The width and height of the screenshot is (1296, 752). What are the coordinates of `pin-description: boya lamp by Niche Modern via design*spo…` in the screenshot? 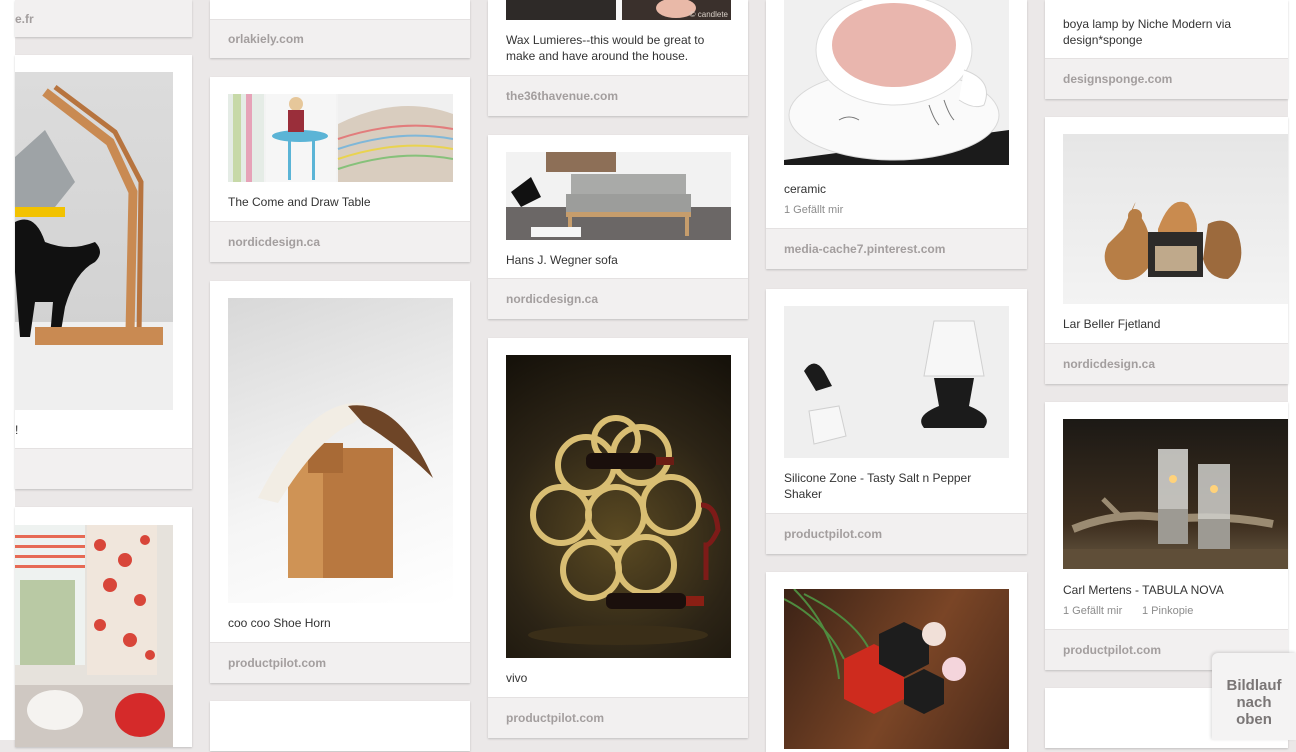 It's located at (1147, 32).